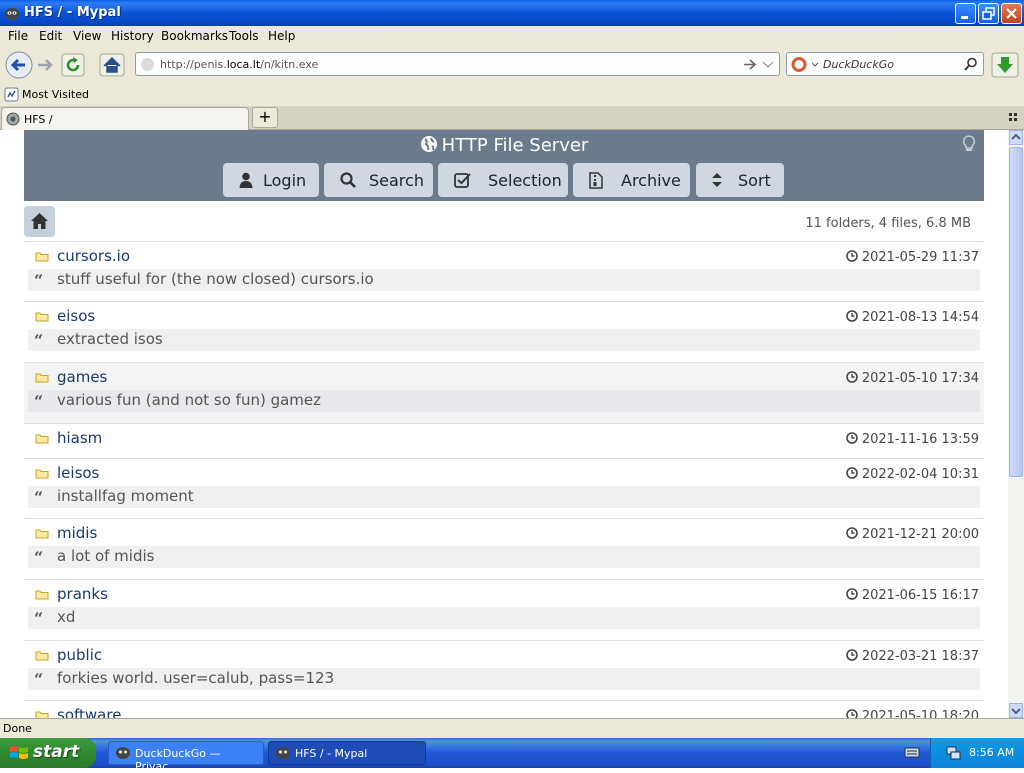 Image resolution: width=1024 pixels, height=773 pixels. I want to click on window-title: HFS / - Mypal, so click(72, 12).